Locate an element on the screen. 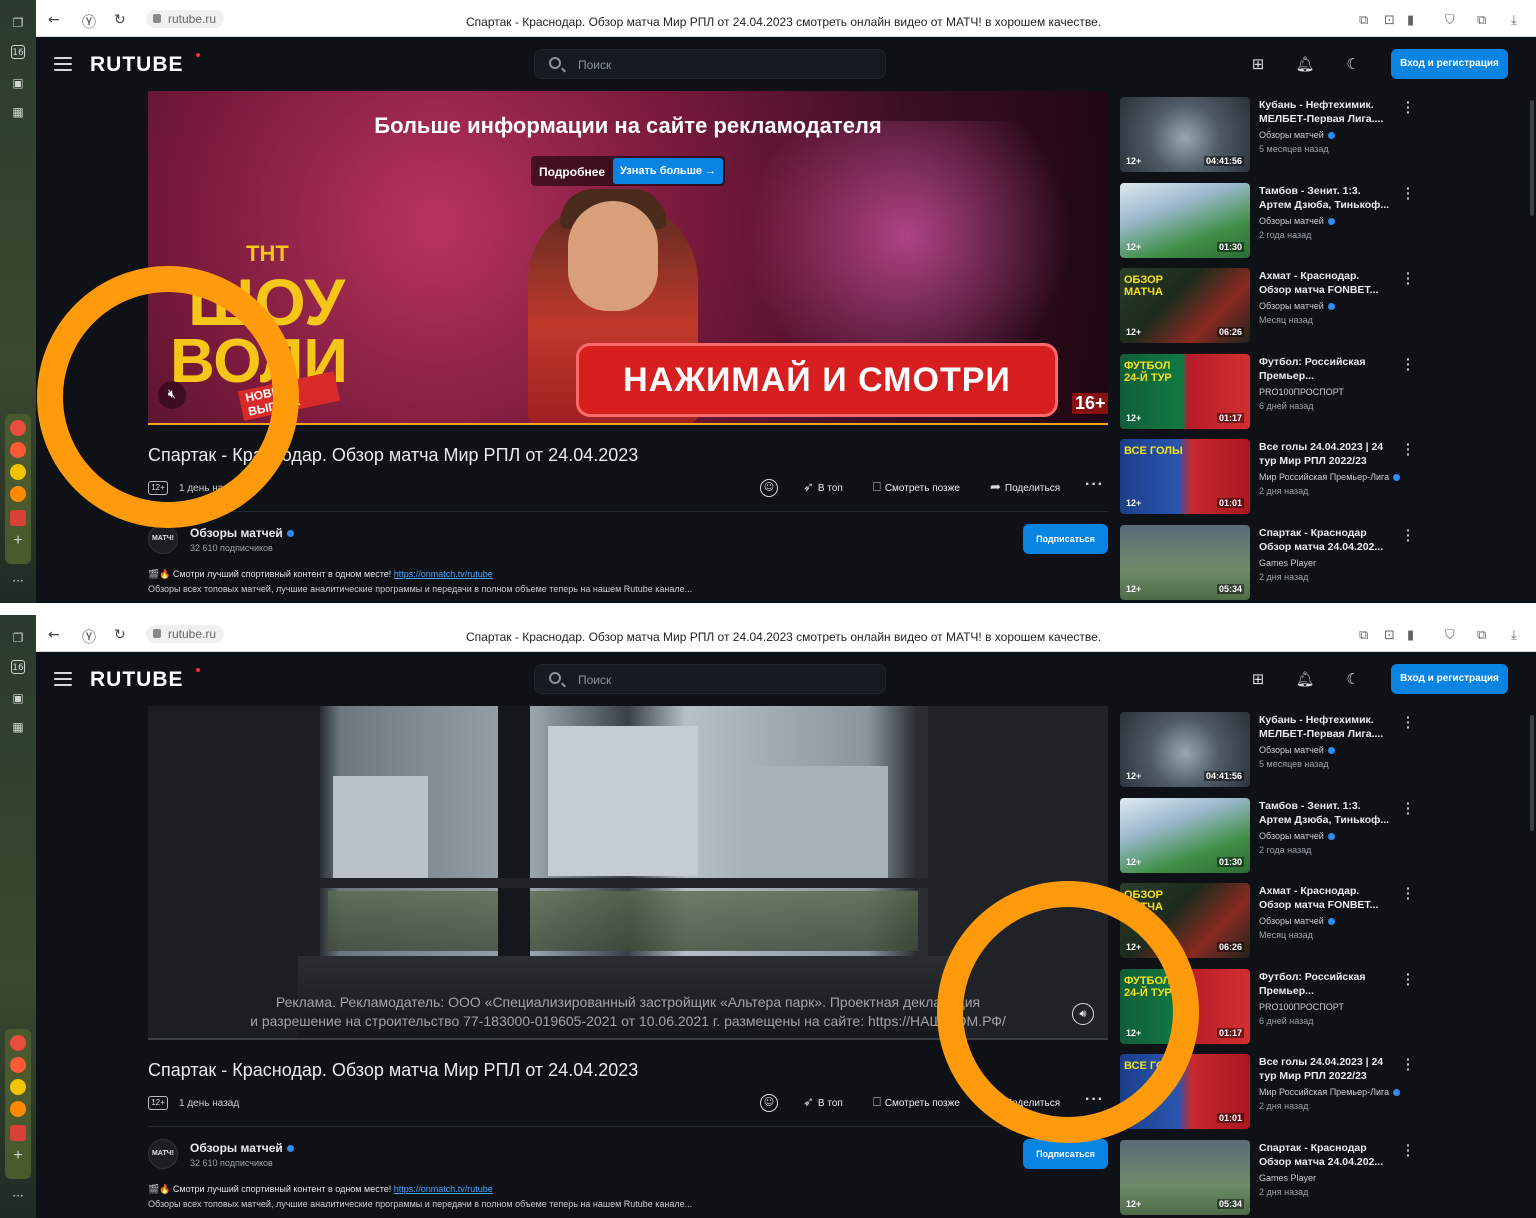  ad-more-label: Подробнее is located at coordinates (572, 172).